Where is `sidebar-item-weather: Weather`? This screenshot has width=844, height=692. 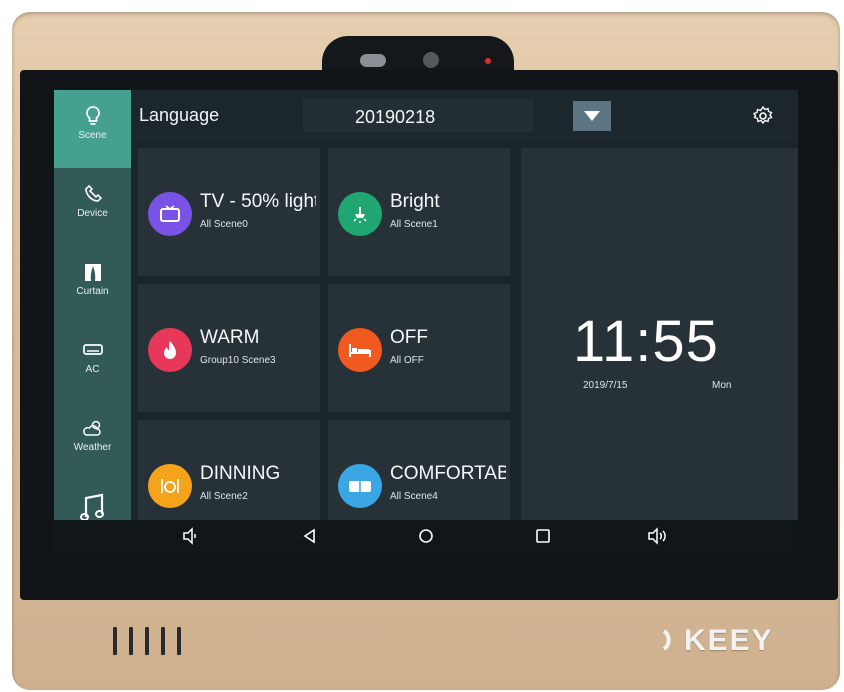 sidebar-item-weather: Weather is located at coordinates (92, 441).